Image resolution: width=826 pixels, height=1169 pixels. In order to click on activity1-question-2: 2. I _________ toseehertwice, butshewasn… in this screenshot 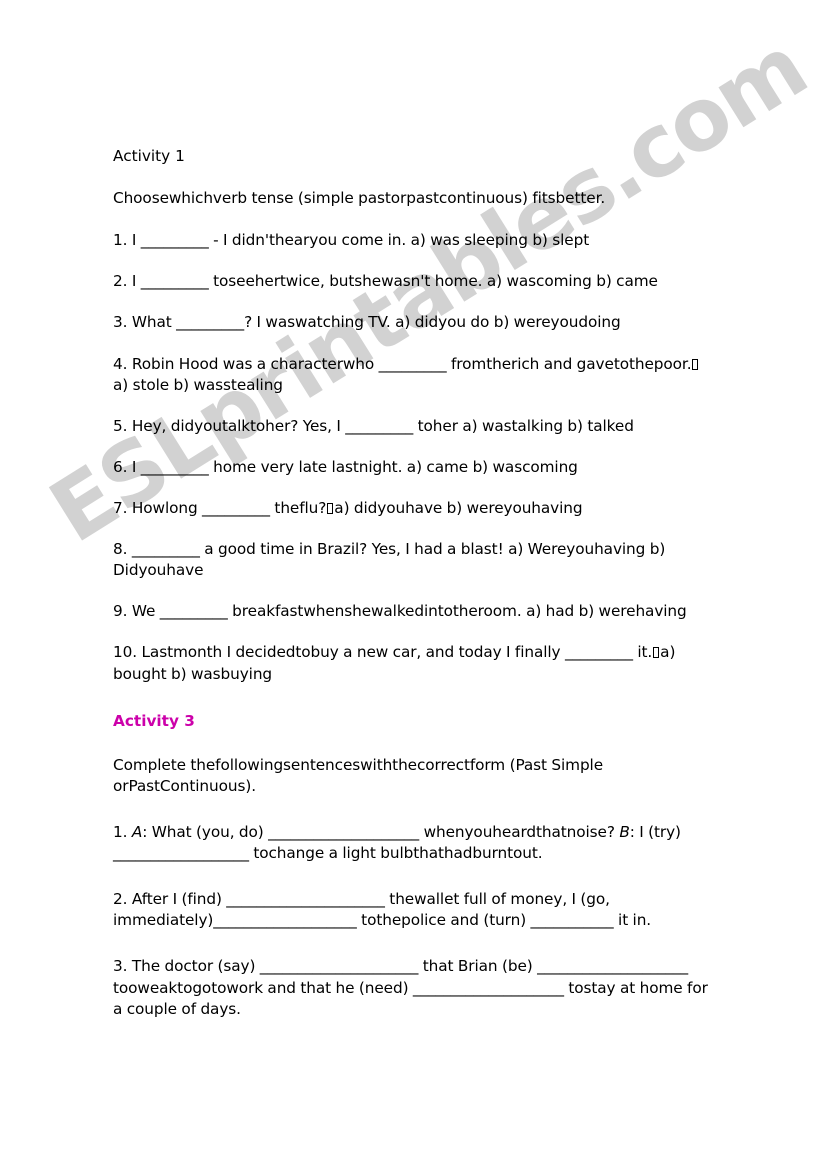, I will do `click(413, 281)`.